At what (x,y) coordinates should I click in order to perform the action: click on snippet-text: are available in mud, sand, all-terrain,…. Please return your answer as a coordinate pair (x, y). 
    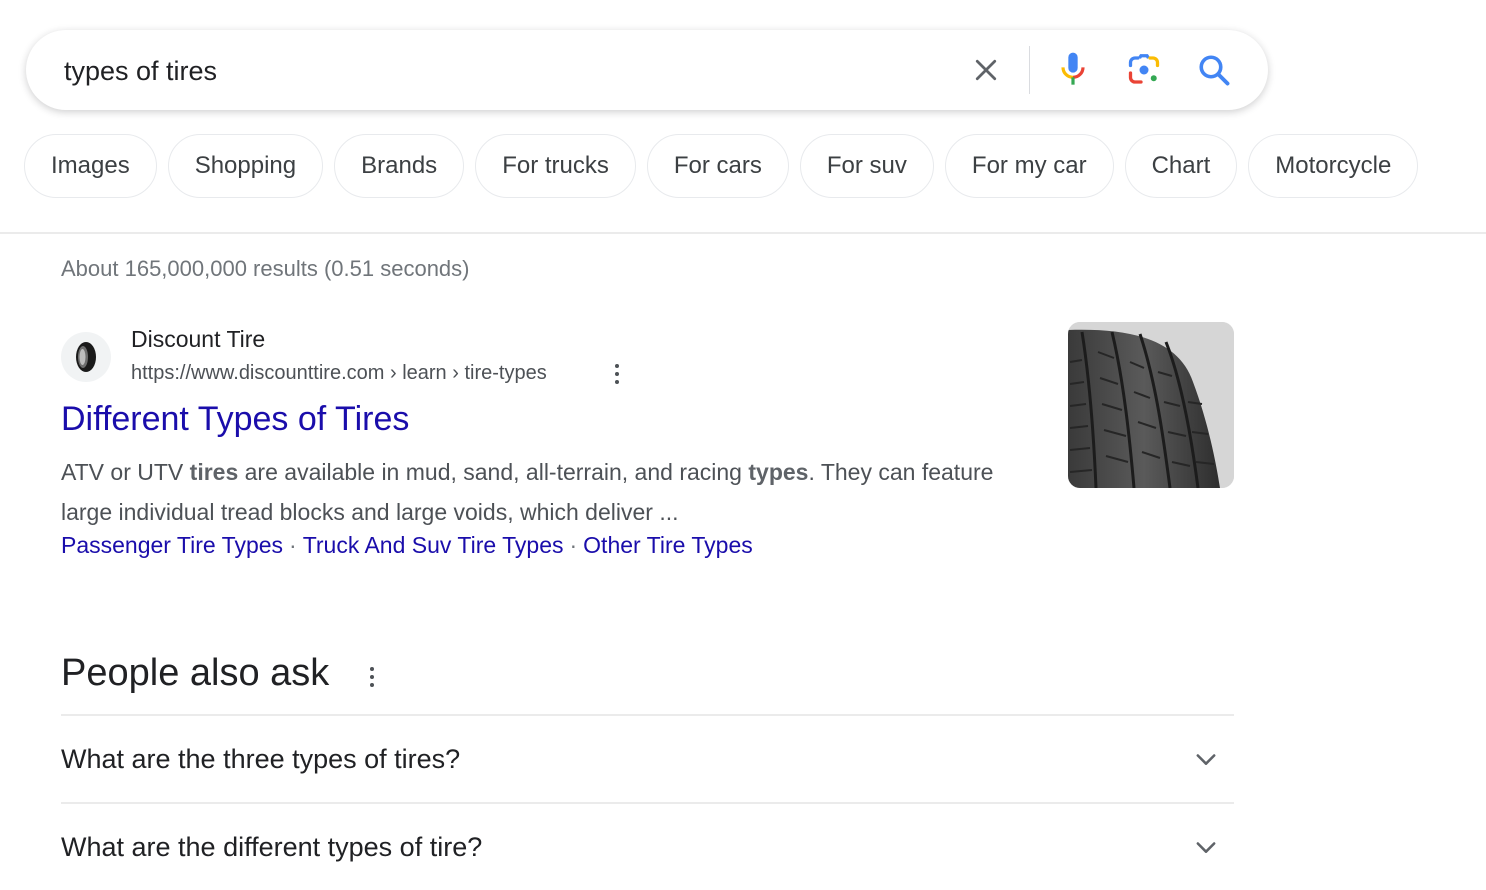
    Looking at the image, I should click on (493, 472).